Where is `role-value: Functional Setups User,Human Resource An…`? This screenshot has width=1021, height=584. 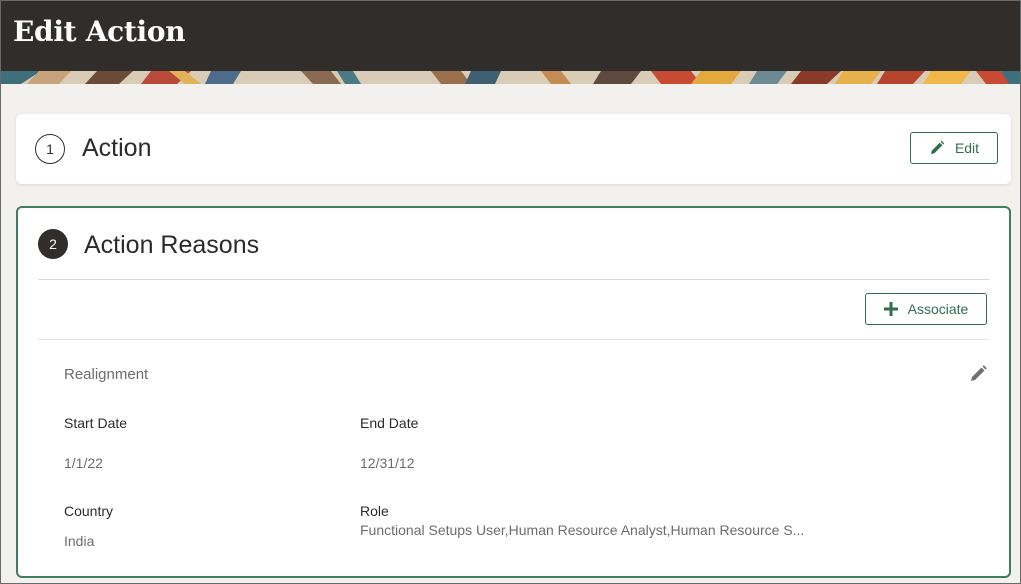
role-value: Functional Setups User,Human Resource An… is located at coordinates (582, 530).